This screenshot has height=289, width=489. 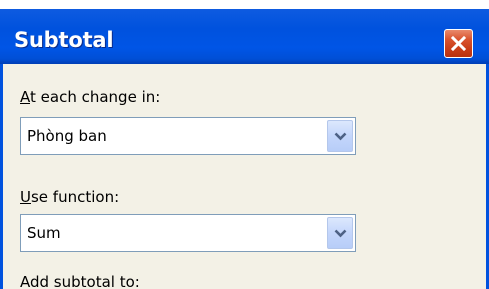 What do you see at coordinates (188, 233) in the screenshot?
I see `use-function-select: Sum` at bounding box center [188, 233].